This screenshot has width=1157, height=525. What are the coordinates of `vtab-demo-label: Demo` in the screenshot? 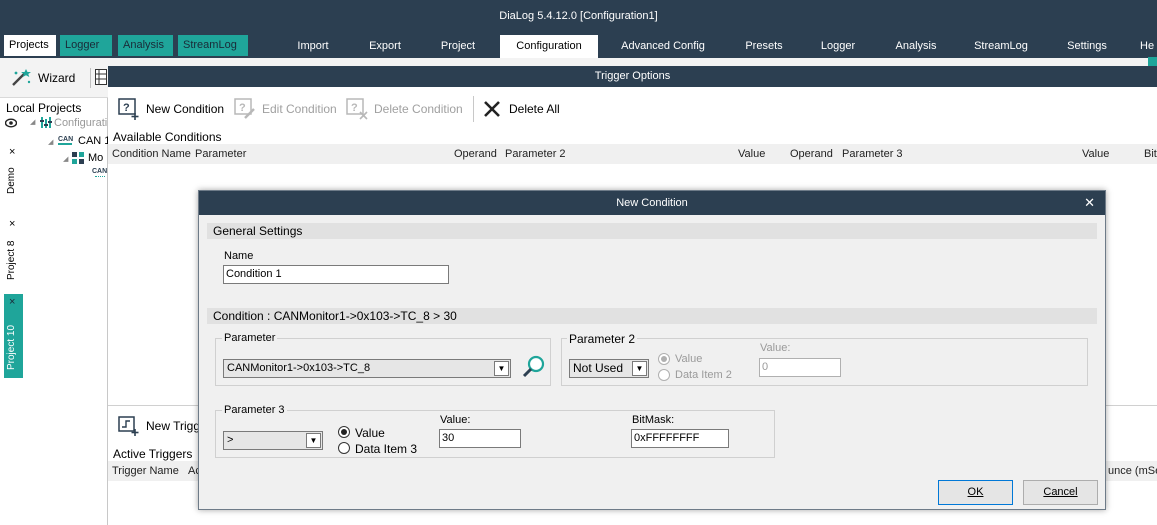 It's located at (11, 180).